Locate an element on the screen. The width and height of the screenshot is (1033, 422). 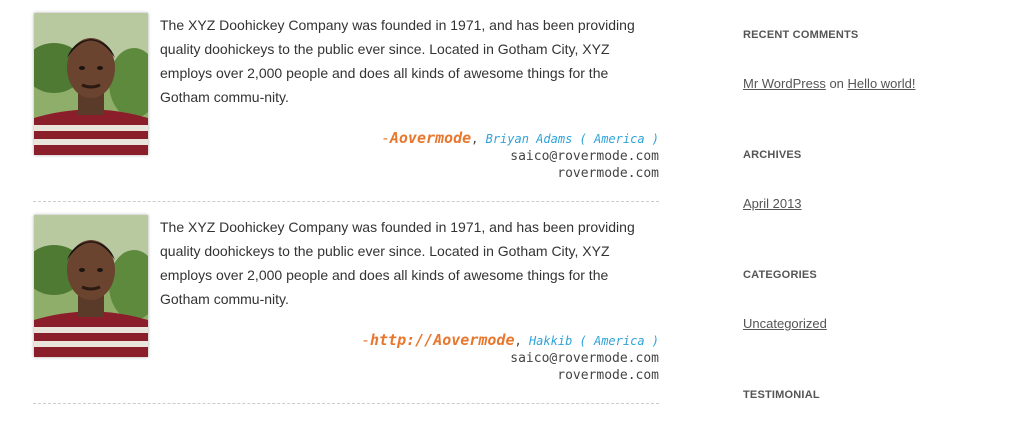
categories-list: Uncategorized is located at coordinates (785, 323).